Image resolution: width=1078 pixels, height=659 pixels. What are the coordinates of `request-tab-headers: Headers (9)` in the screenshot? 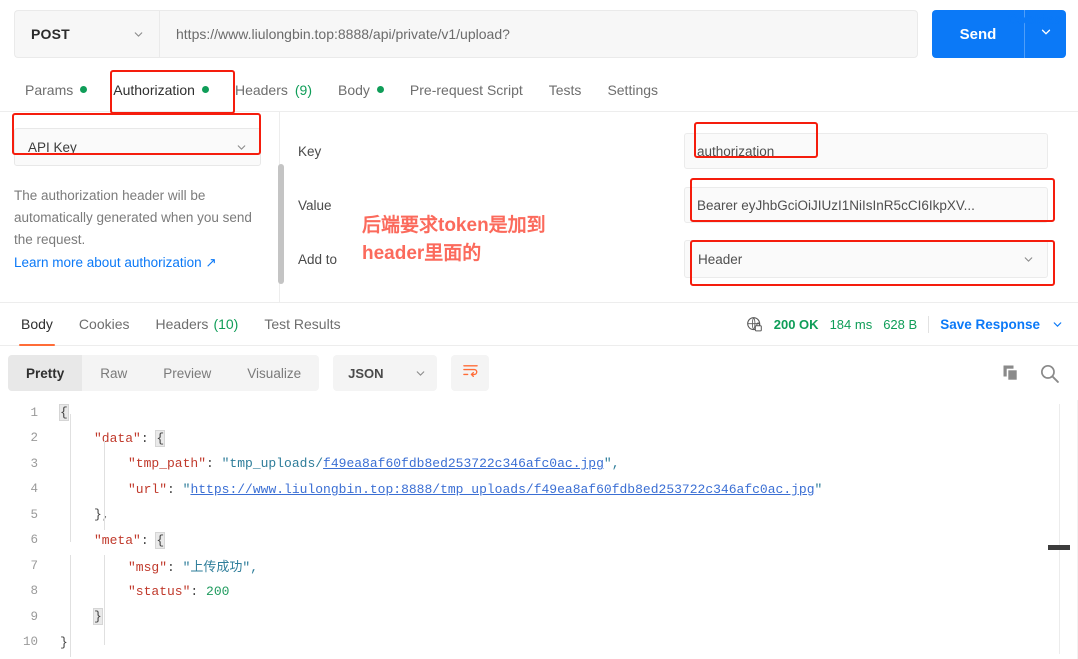 It's located at (273, 90).